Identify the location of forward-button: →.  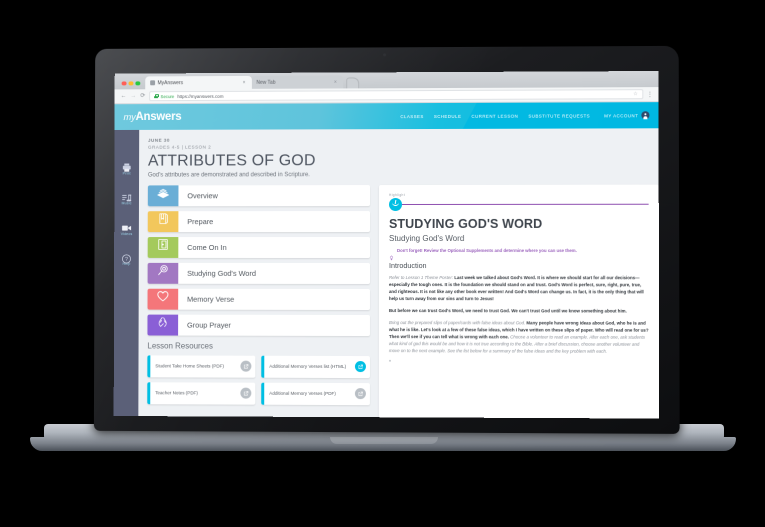
(133, 96).